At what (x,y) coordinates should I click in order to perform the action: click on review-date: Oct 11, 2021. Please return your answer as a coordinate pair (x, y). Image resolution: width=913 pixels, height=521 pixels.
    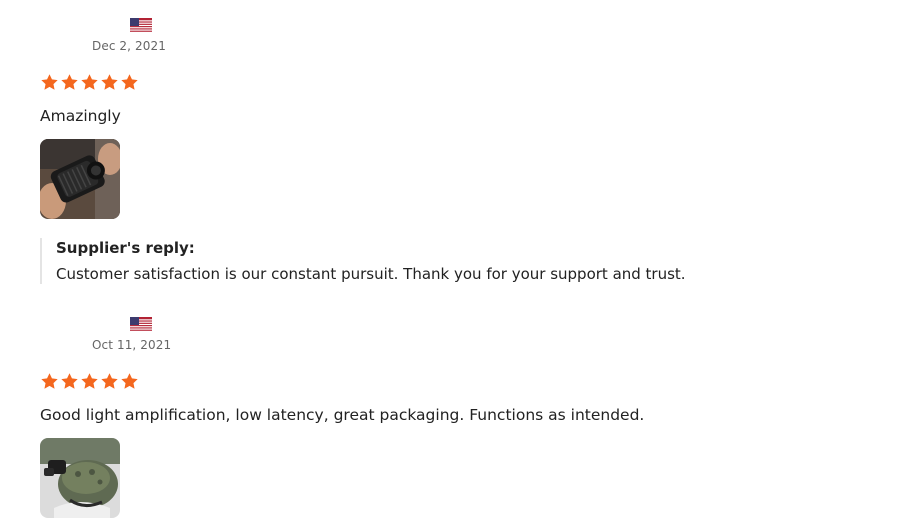
    Looking at the image, I should click on (132, 345).